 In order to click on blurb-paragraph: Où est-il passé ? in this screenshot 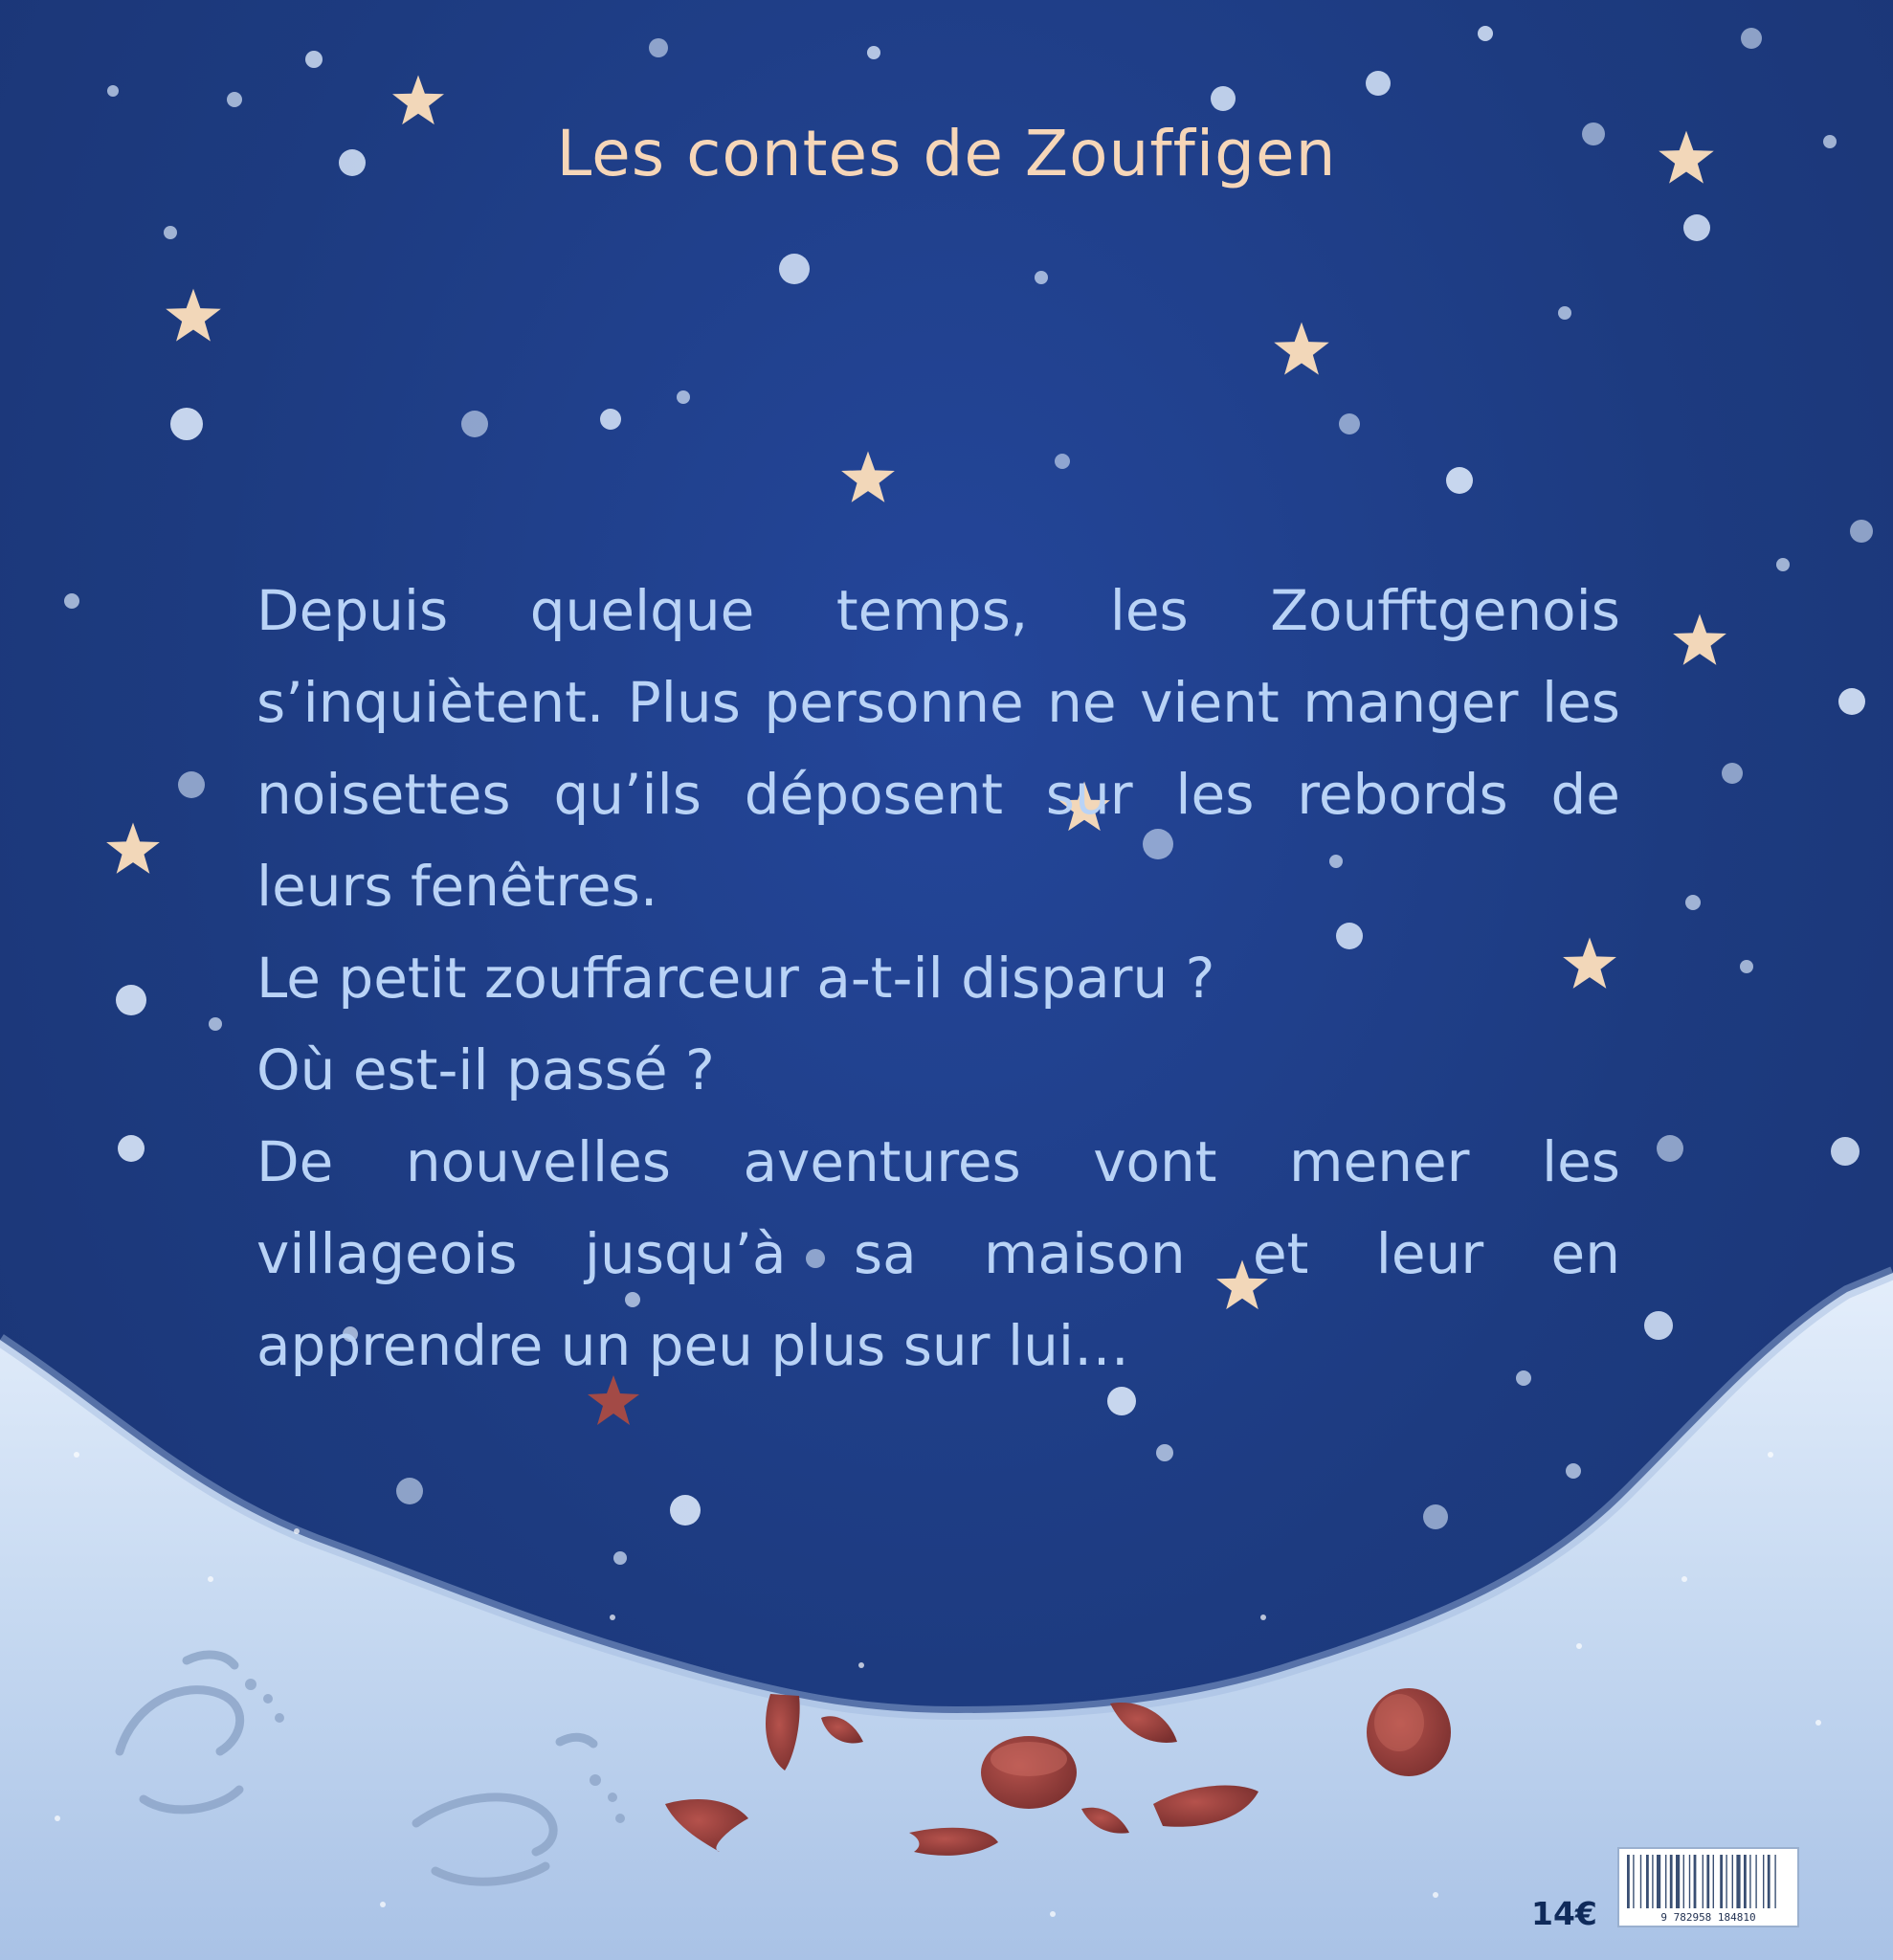, I will do `click(485, 1070)`.